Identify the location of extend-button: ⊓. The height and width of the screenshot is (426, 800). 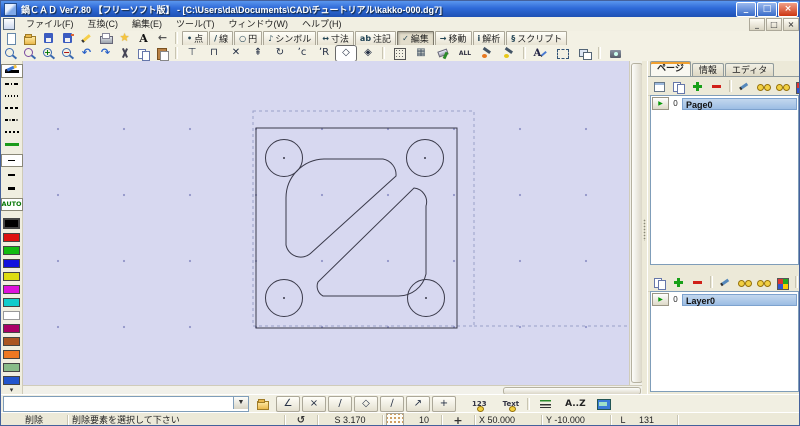
(214, 53).